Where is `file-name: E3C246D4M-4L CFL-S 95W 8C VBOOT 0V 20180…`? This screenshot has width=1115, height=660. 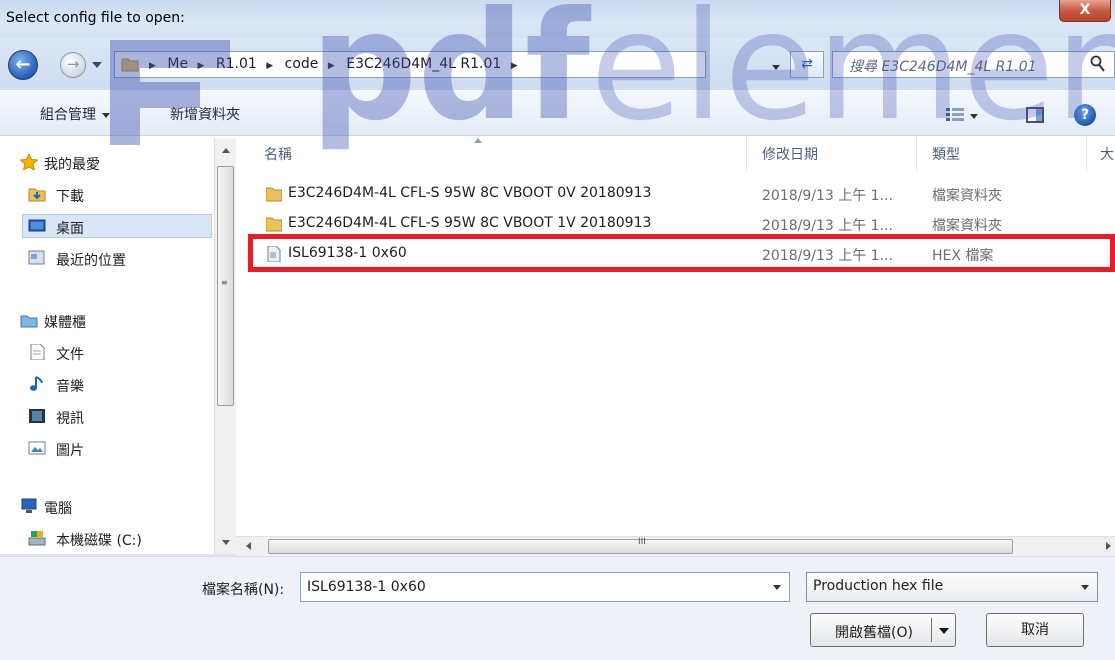 file-name: E3C246D4M-4L CFL-S 95W 8C VBOOT 0V 20180… is located at coordinates (470, 193).